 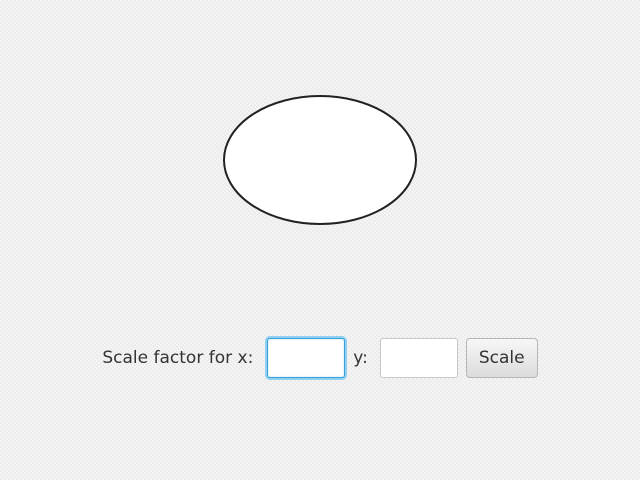 I want to click on scale-button: Scale, so click(x=501, y=358).